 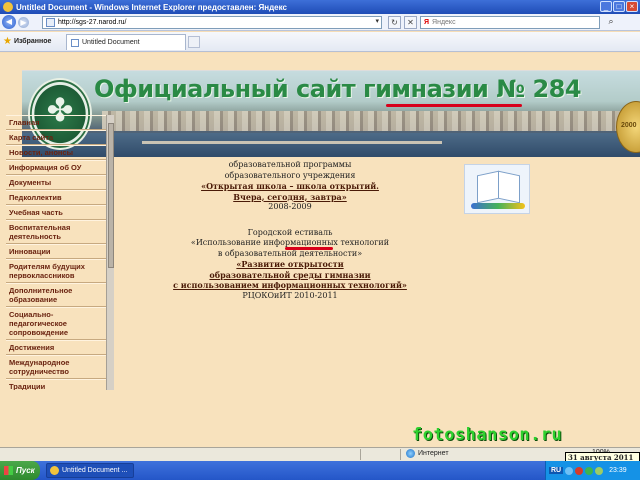 I want to click on window-controls: _ □ ×, so click(x=619, y=6).